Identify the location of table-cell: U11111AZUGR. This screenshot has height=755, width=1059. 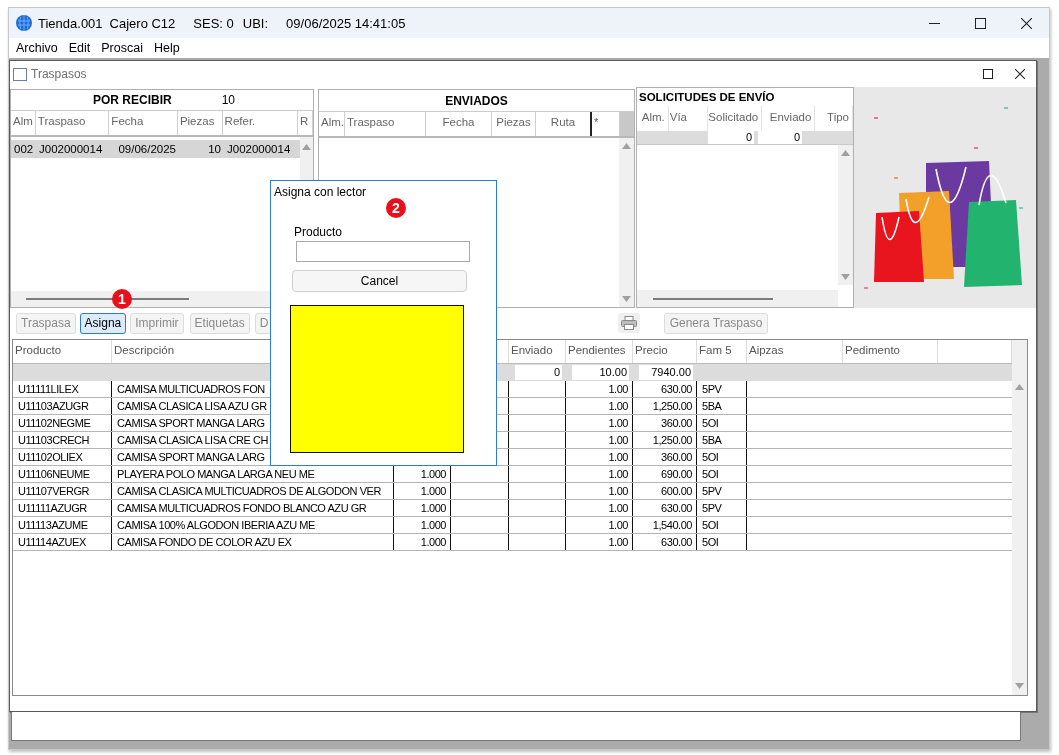
(62, 508).